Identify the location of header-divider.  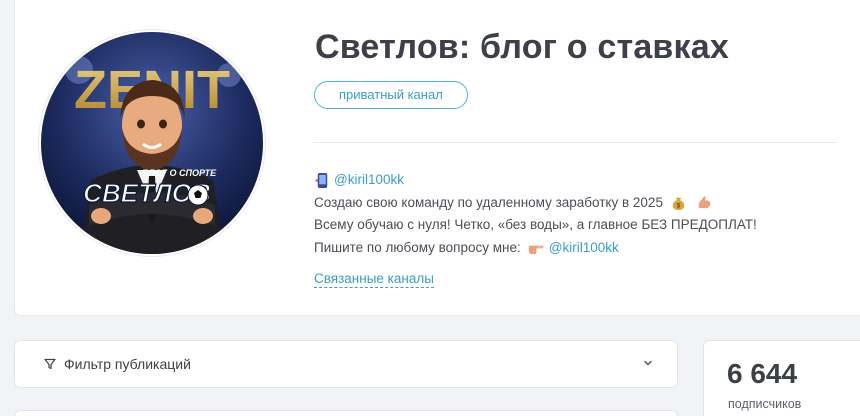
(575, 142).